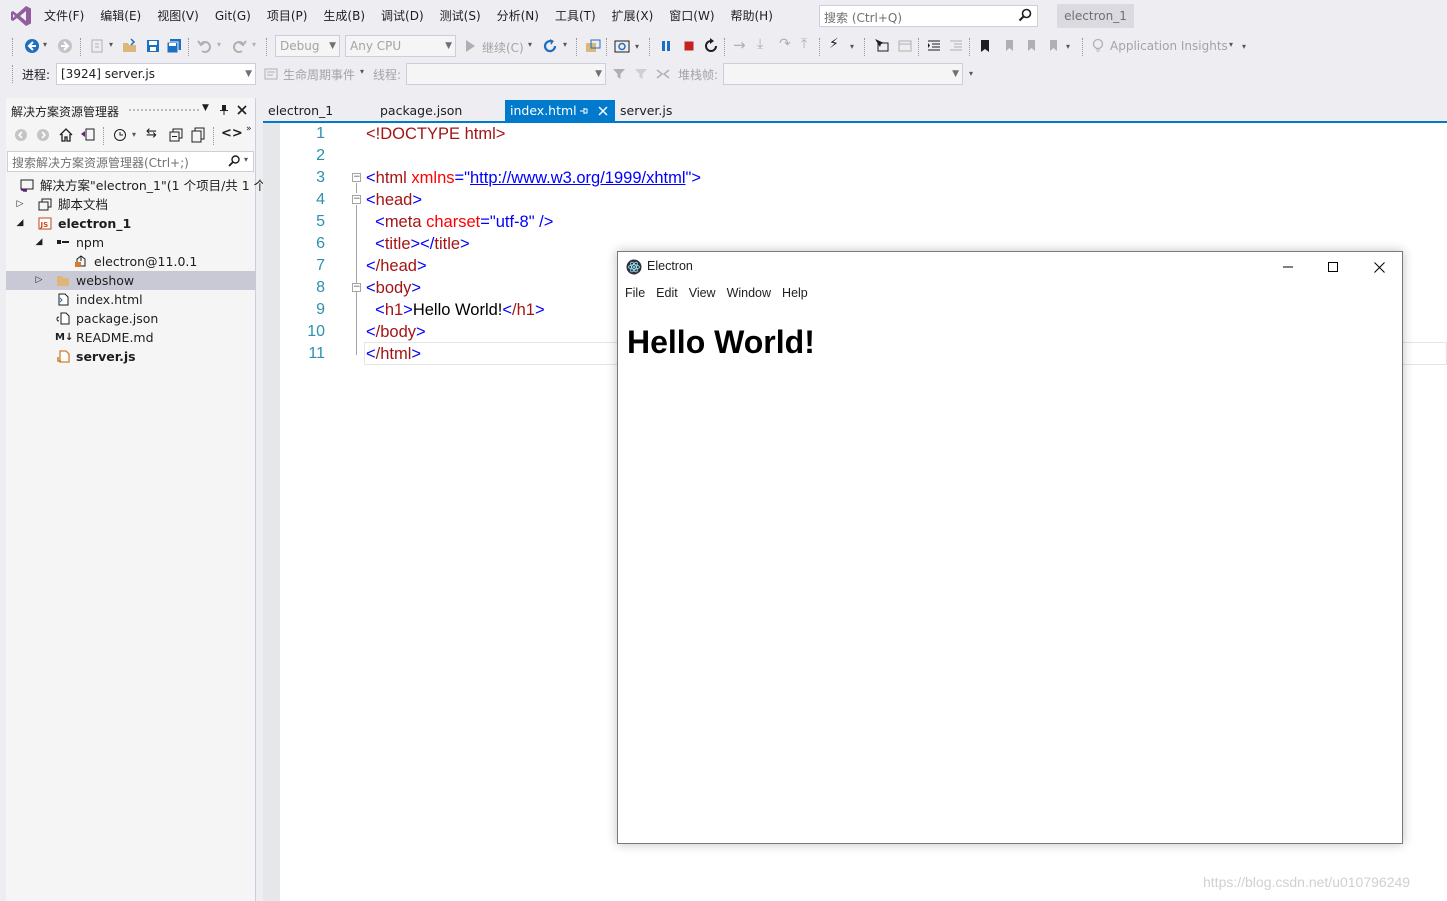 This screenshot has width=1447, height=901. I want to click on tree-item-npm: ◢ npm, so click(131, 242).